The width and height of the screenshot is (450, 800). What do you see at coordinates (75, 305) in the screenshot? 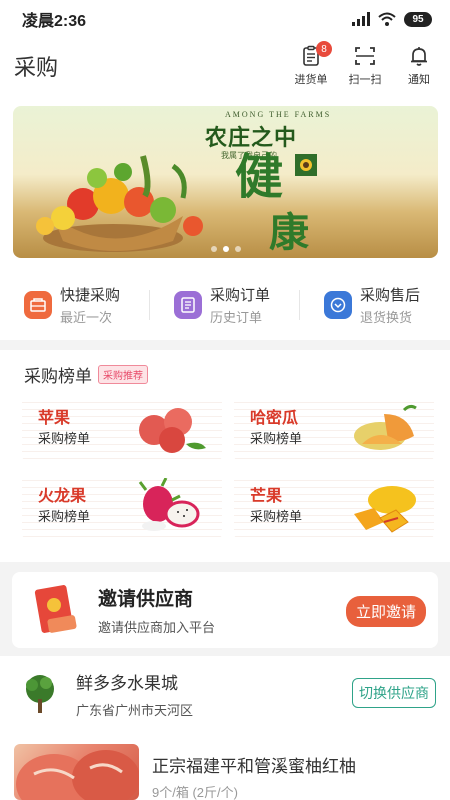
I see `quick-purchase-button: 快捷采购 最近一次` at bounding box center [75, 305].